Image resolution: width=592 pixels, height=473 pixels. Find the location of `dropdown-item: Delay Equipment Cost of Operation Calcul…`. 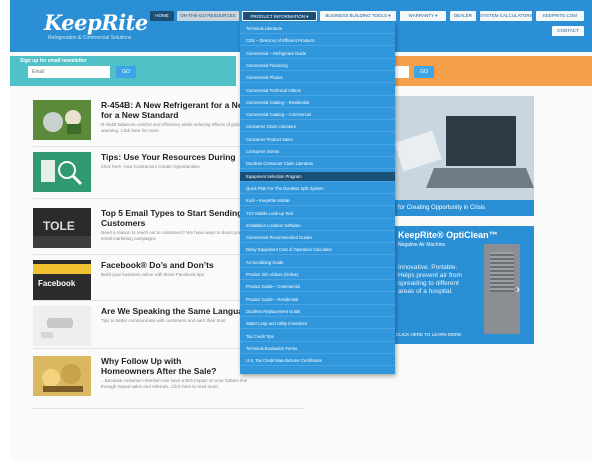

dropdown-item: Delay Equipment Cost of Operation Calcul… is located at coordinates (317, 250).